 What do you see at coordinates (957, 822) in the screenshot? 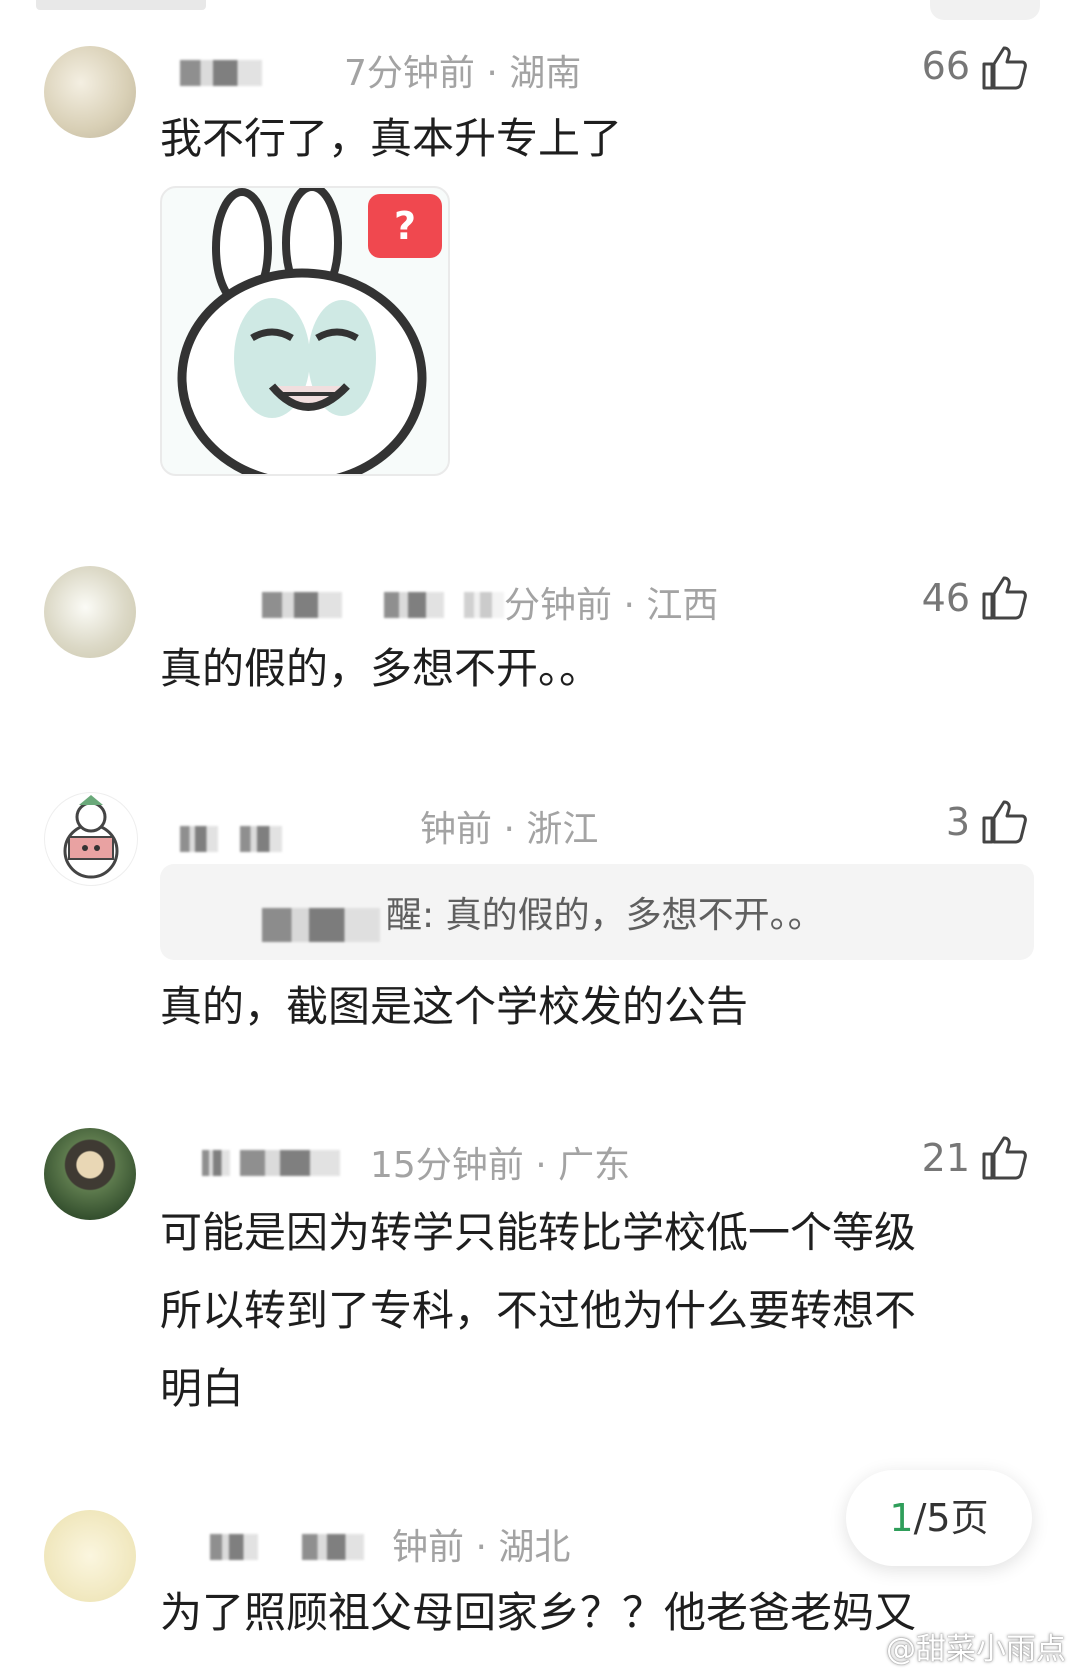
I see `like-count: 3` at bounding box center [957, 822].